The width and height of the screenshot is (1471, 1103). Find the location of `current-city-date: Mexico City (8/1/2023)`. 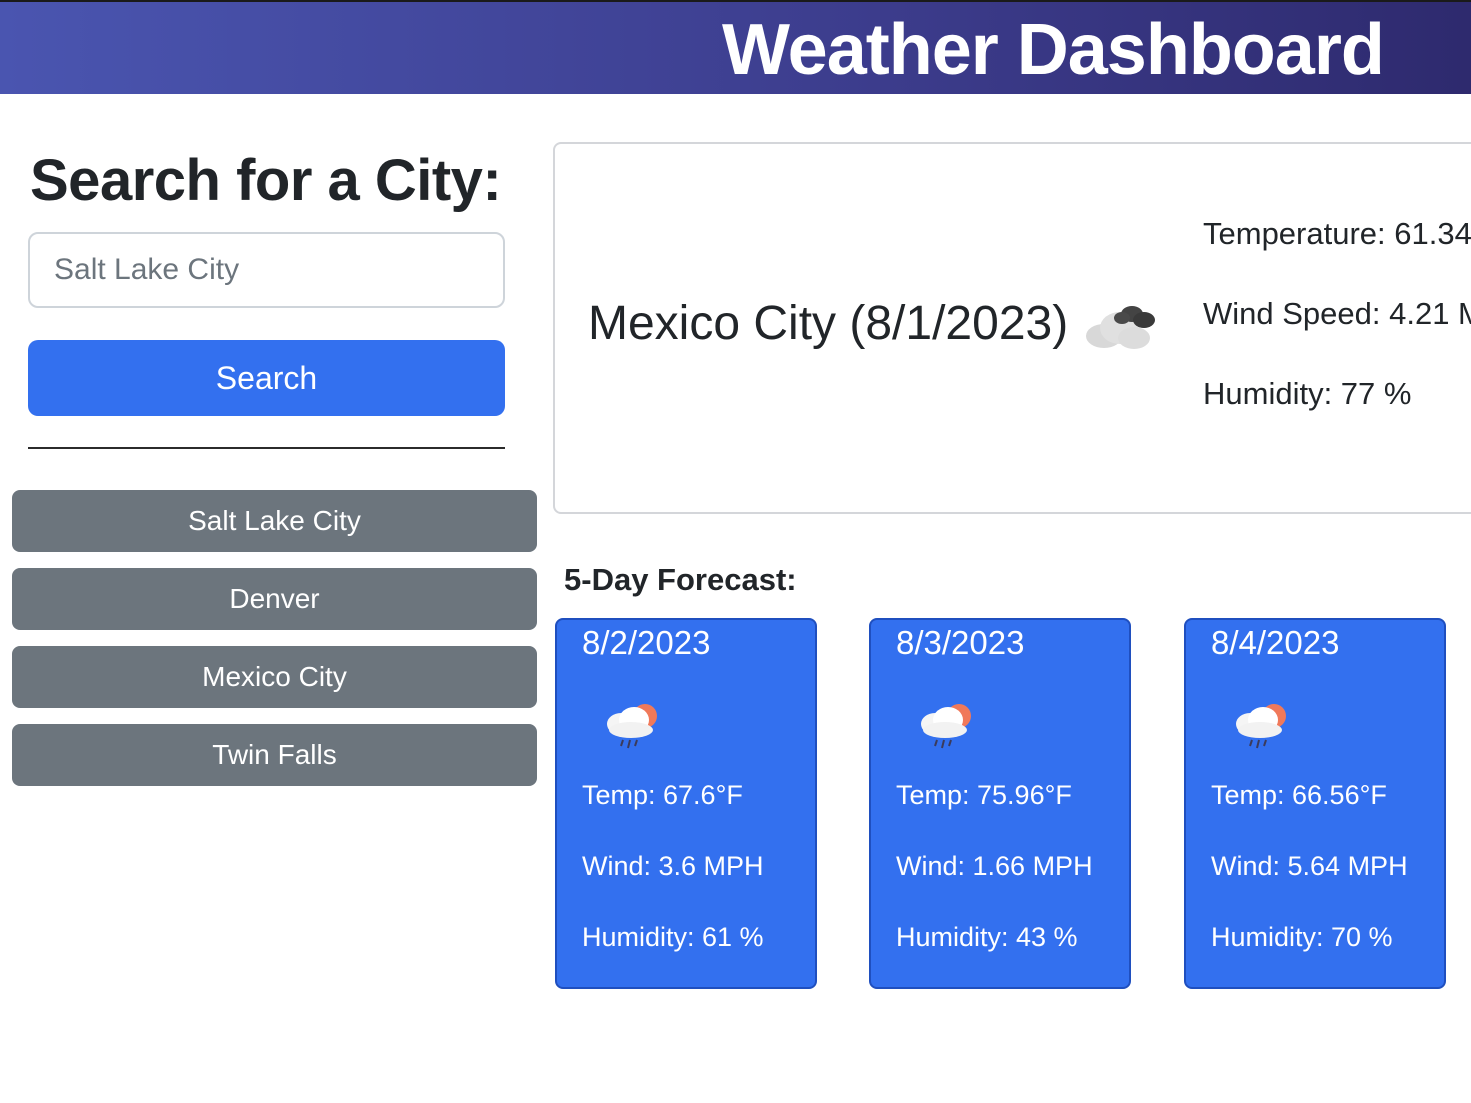

current-city-date: Mexico City (8/1/2023) is located at coordinates (828, 323).